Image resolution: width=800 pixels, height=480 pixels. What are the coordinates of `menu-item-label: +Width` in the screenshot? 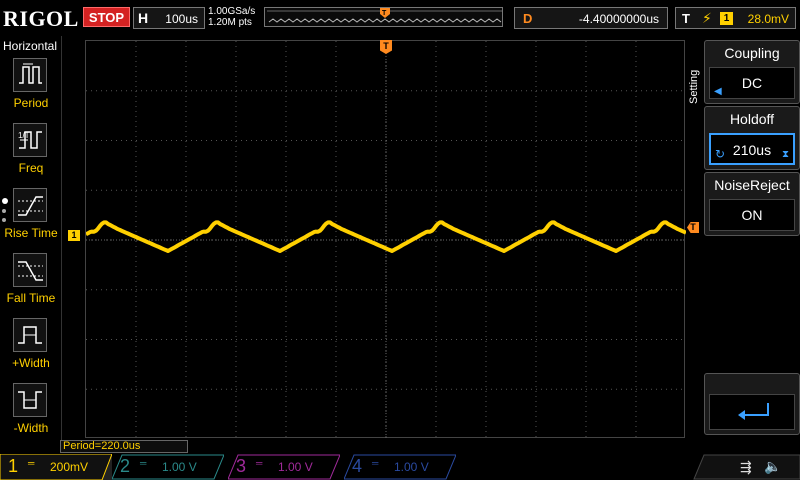 It's located at (31, 363).